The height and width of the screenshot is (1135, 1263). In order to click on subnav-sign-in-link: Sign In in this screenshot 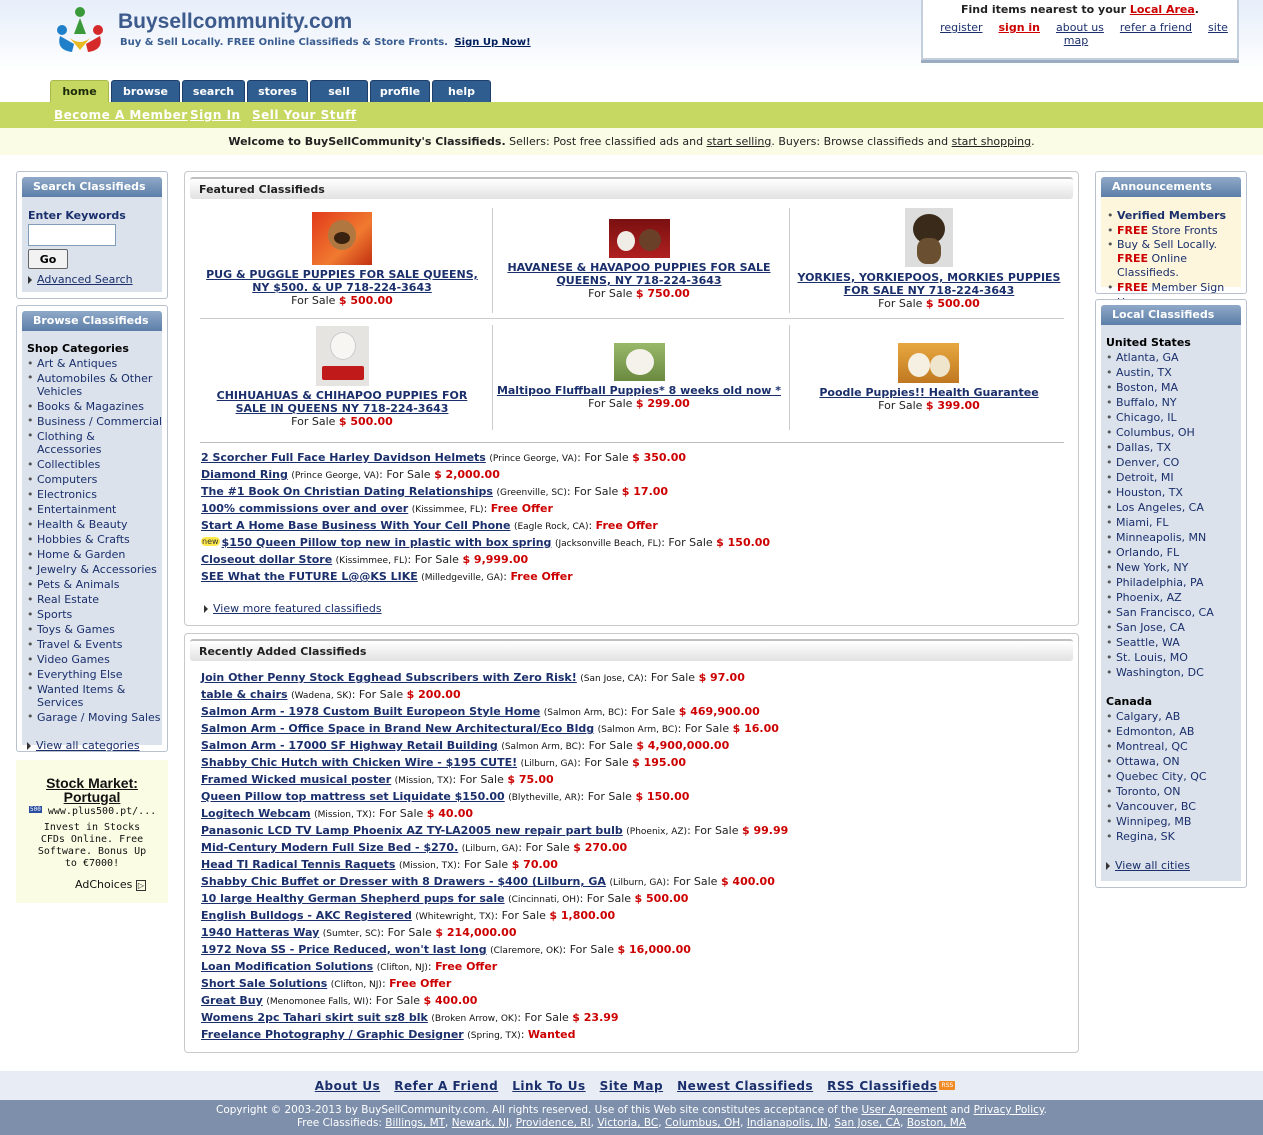, I will do `click(215, 115)`.